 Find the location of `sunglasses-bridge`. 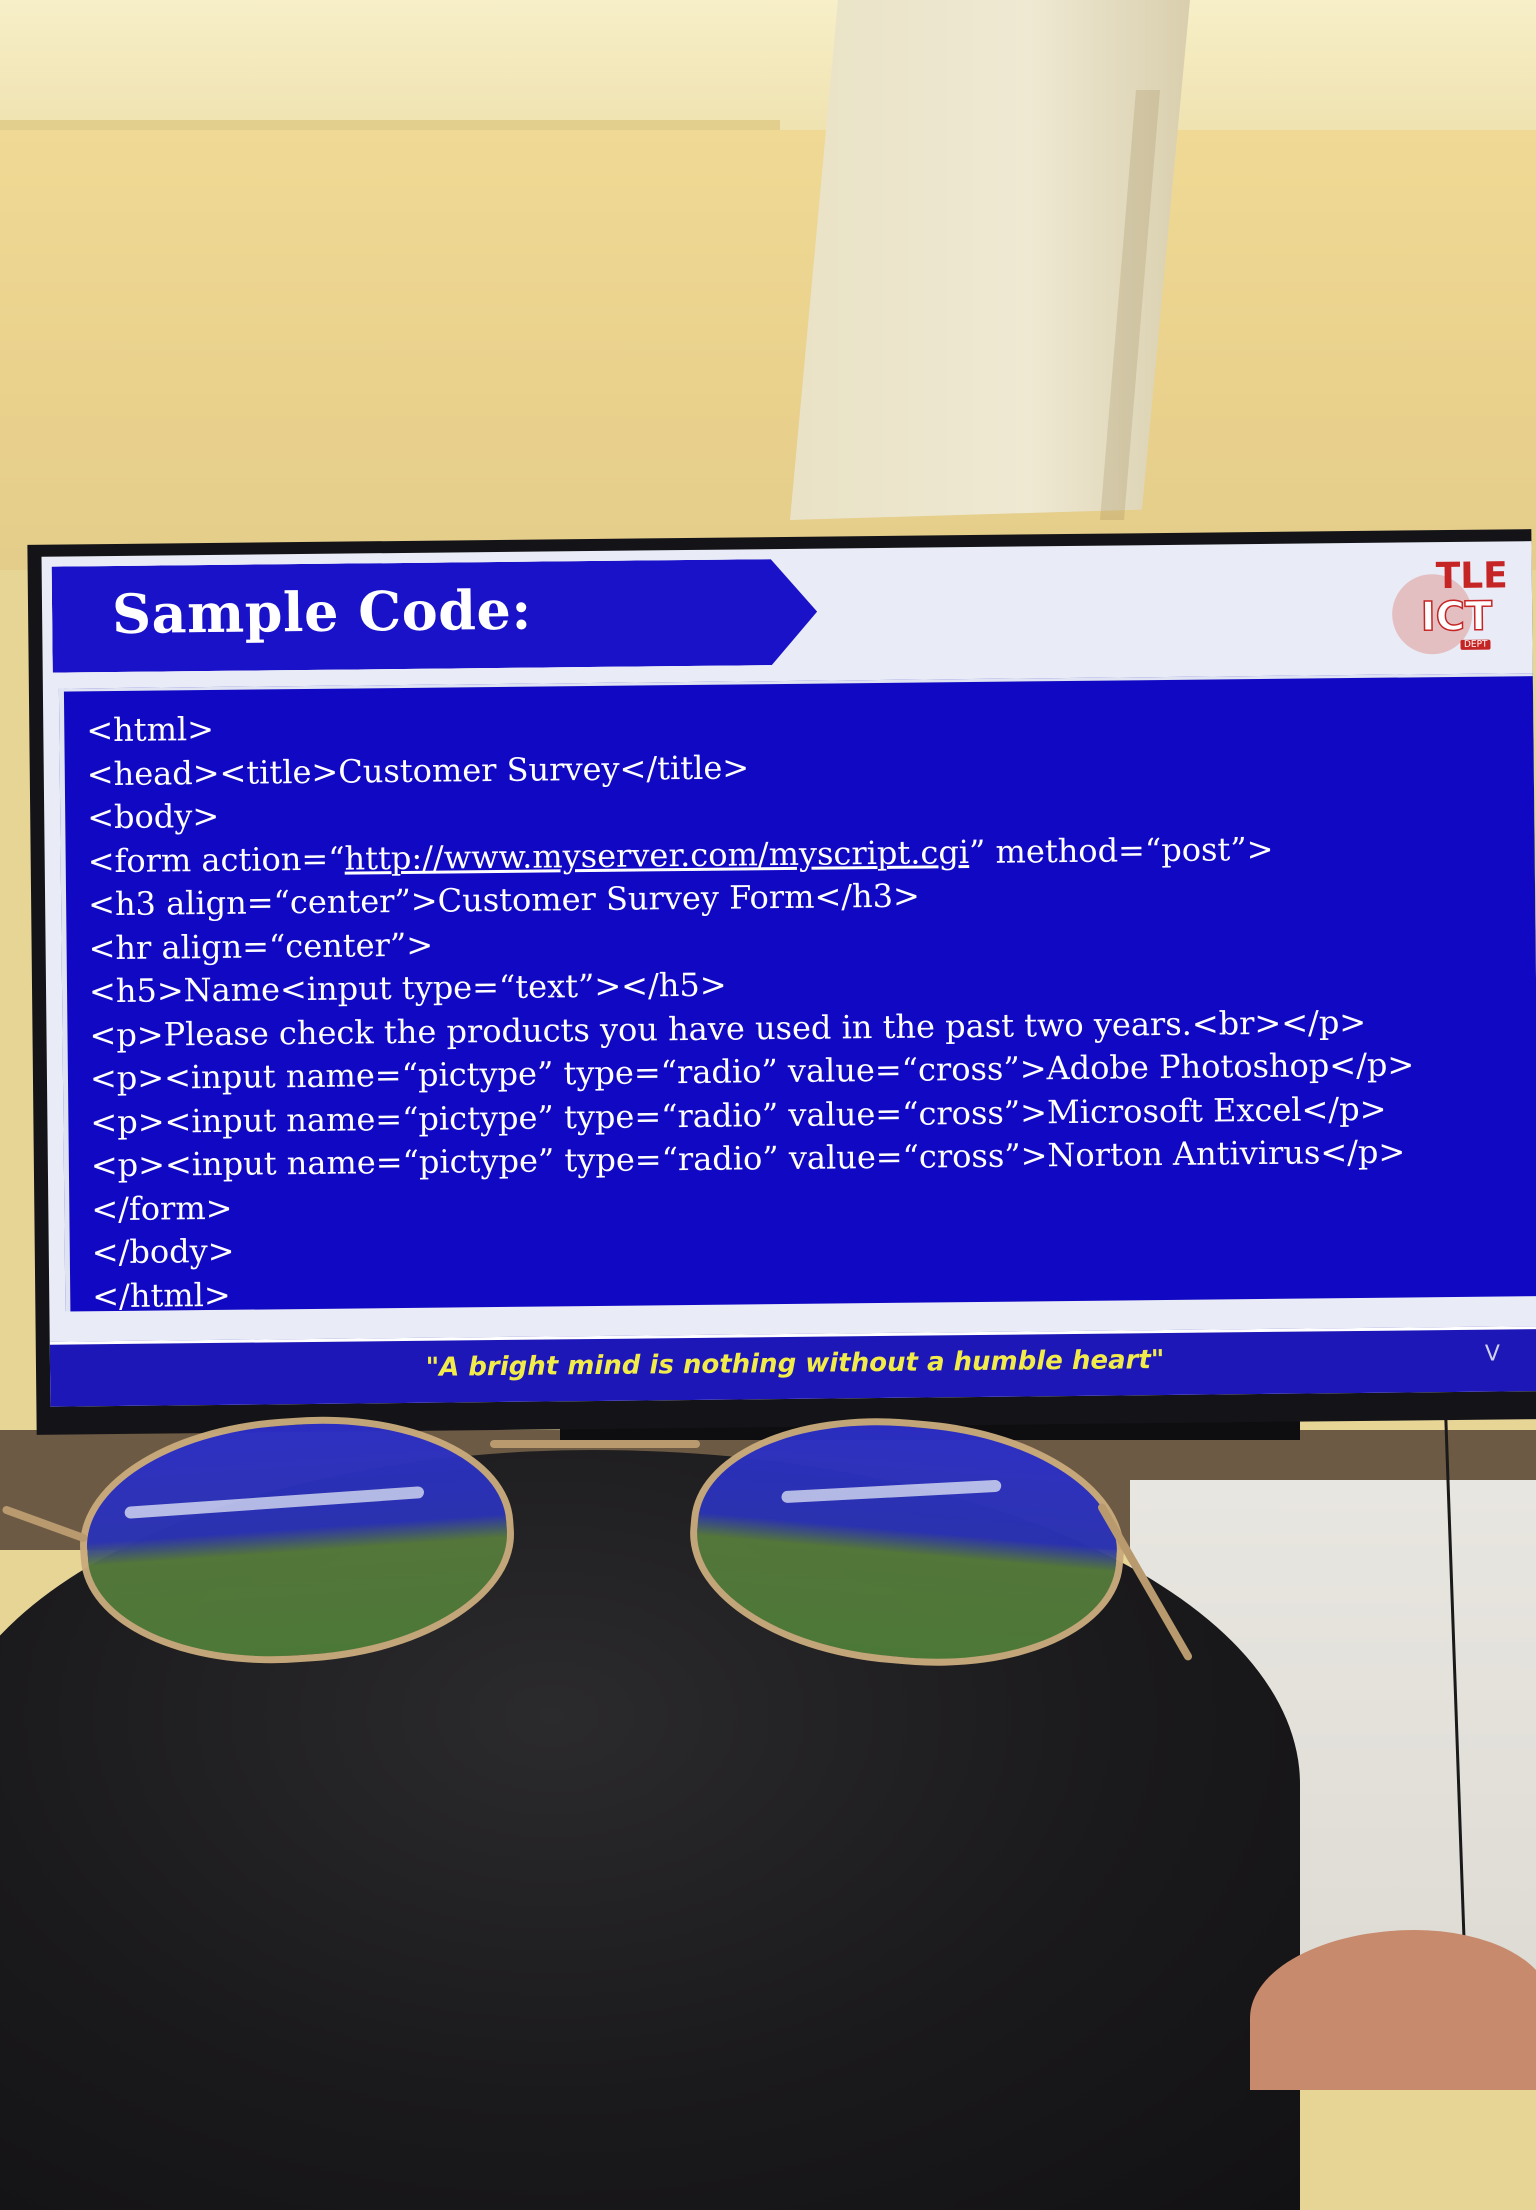

sunglasses-bridge is located at coordinates (595, 1444).